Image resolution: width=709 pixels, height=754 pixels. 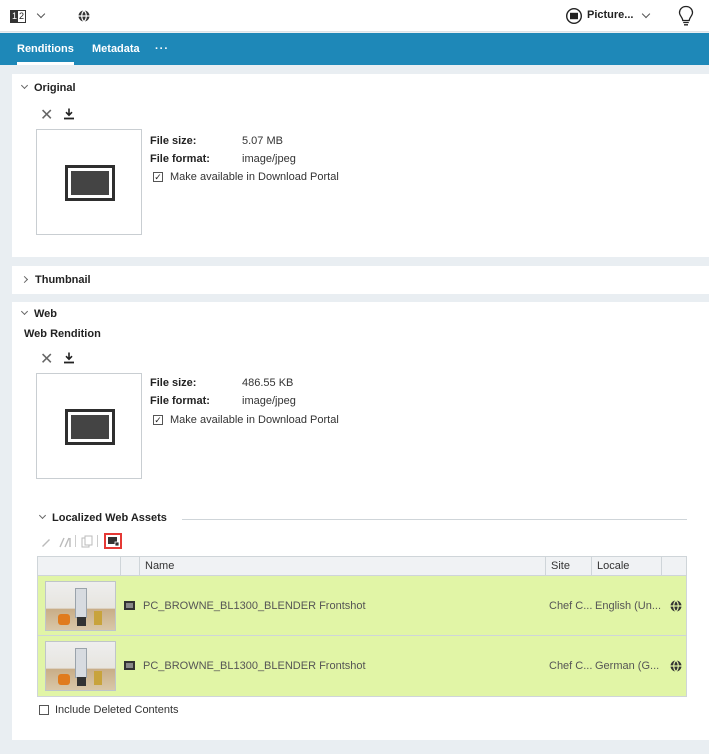 What do you see at coordinates (55, 88) in the screenshot?
I see `original-heading: Original` at bounding box center [55, 88].